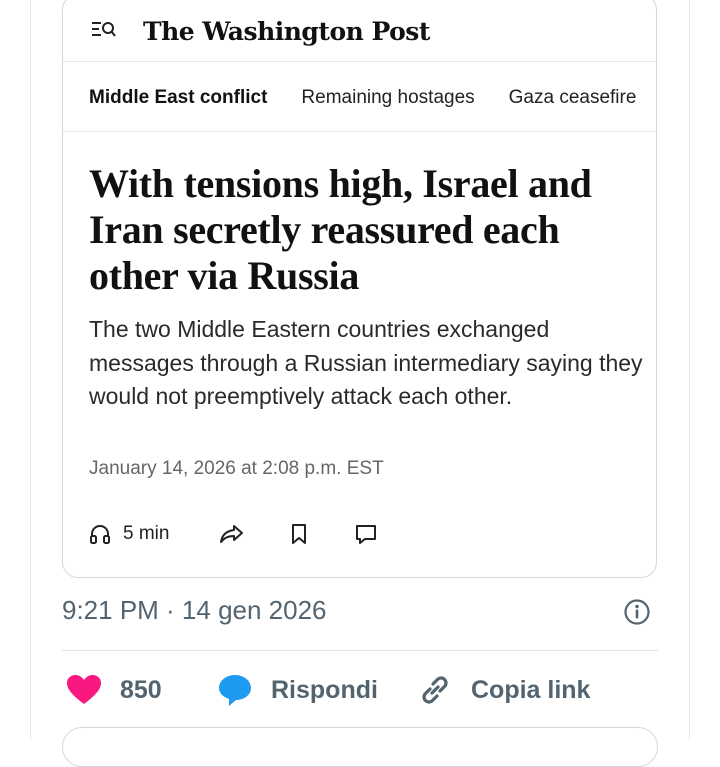 The width and height of the screenshot is (720, 767). I want to click on nav-tab-middle-east-conflict: Middle East conflict, so click(178, 97).